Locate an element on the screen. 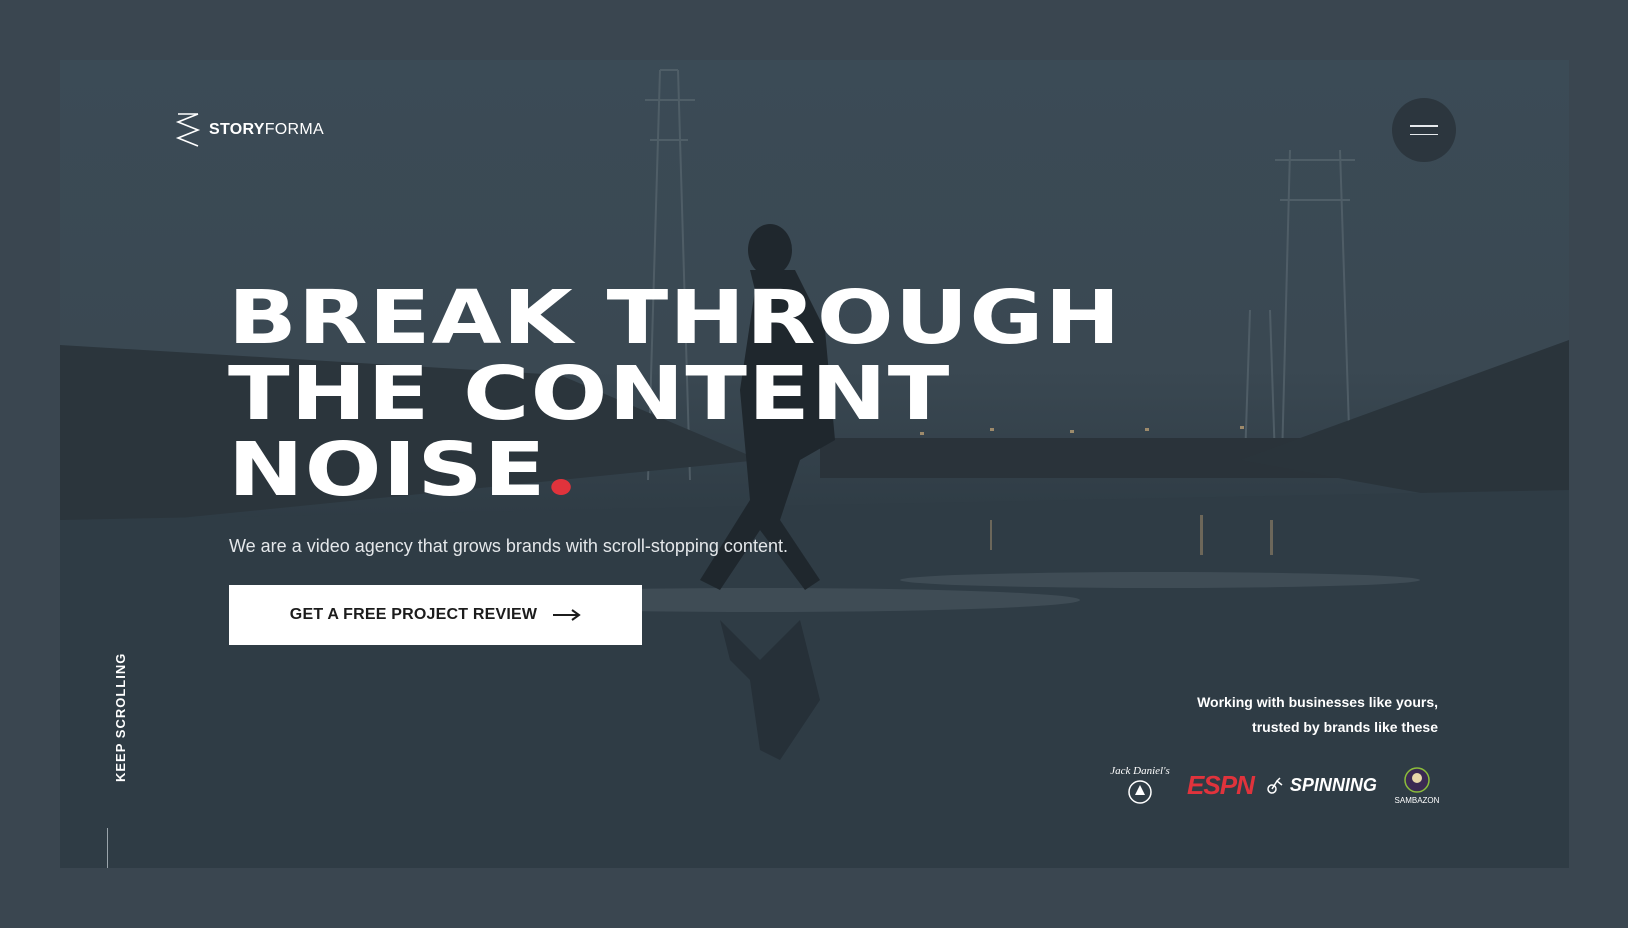  scroll-indicator-line is located at coordinates (107, 848).